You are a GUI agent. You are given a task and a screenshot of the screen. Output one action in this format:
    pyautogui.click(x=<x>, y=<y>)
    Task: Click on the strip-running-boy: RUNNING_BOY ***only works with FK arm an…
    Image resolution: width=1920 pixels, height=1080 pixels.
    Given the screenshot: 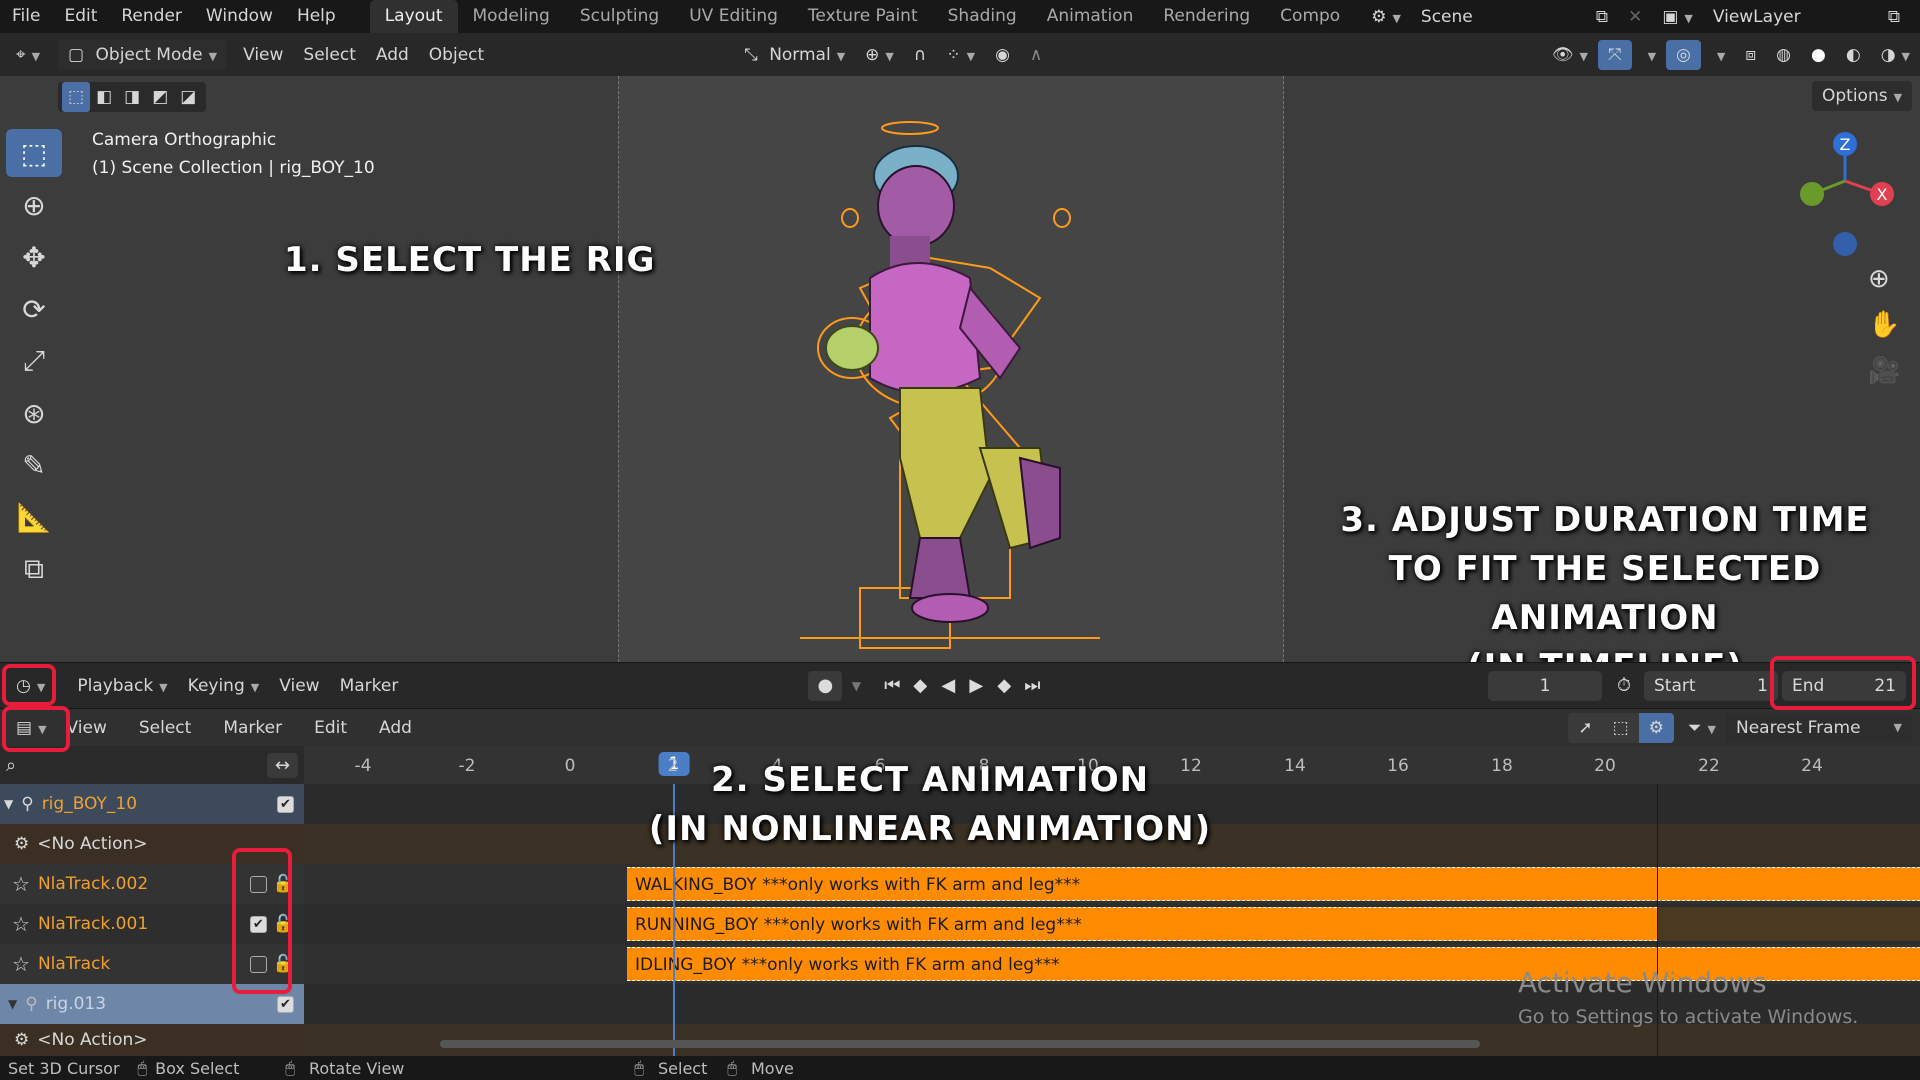 What is the action you would take?
    pyautogui.click(x=1142, y=924)
    